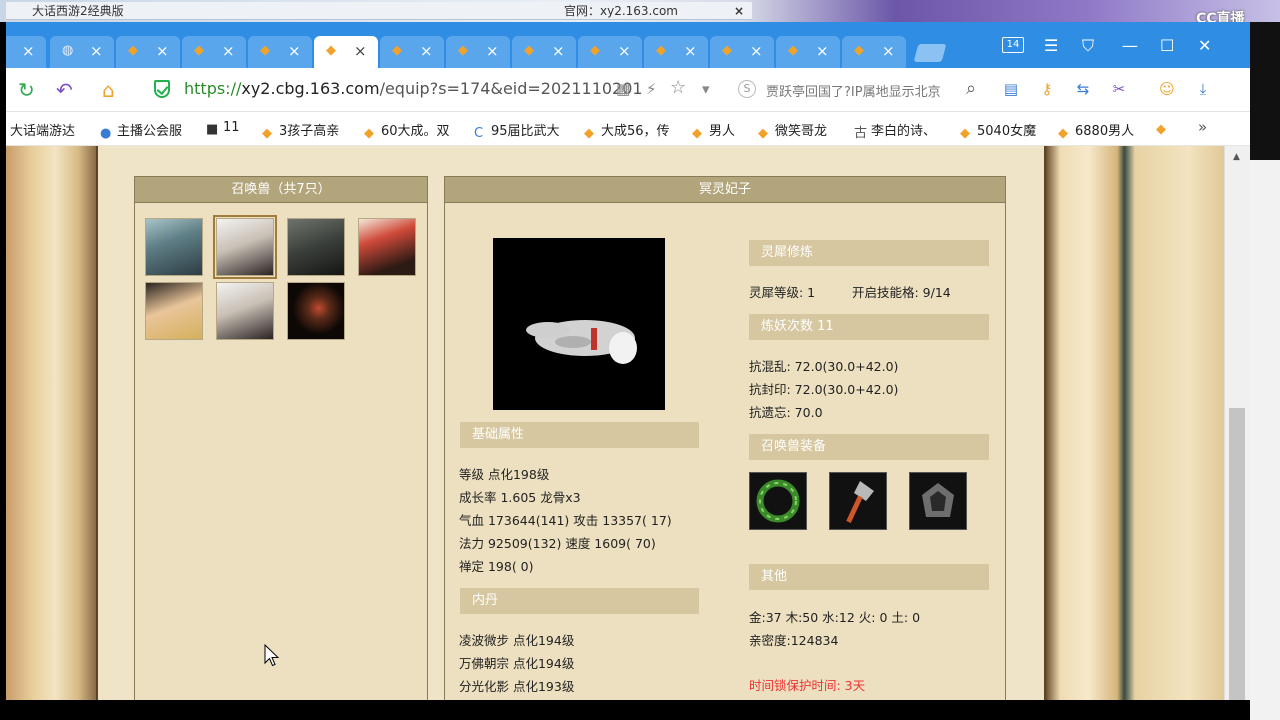 The height and width of the screenshot is (720, 1280). I want to click on close-icon: ✕, so click(1204, 45).